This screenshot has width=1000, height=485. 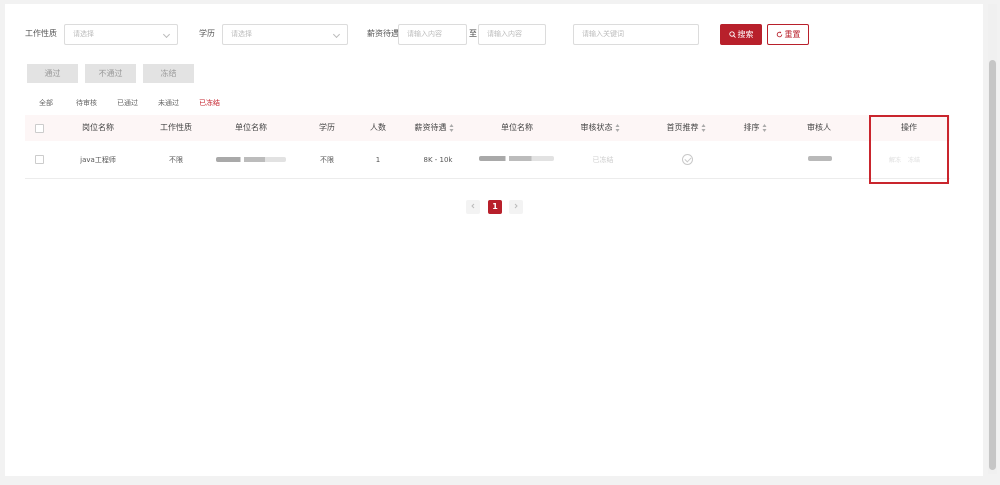 I want to click on col-homepage-recommend-label: 首页推荐, so click(x=682, y=127).